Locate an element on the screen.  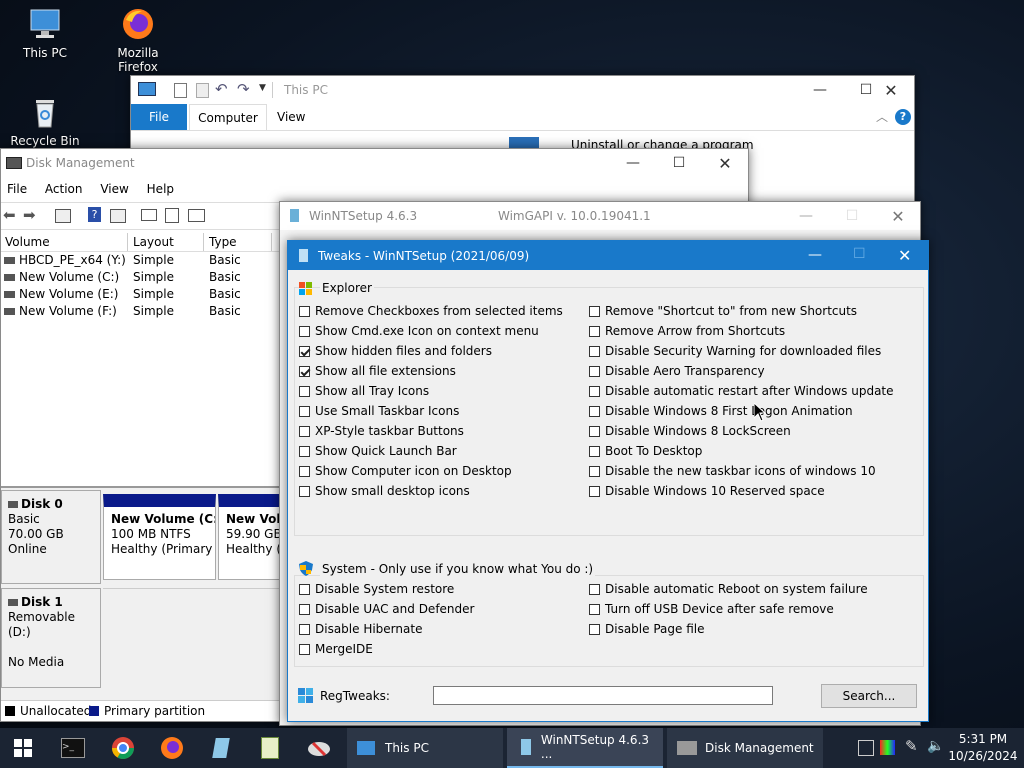
column-header-volume: Volume is located at coordinates (27, 242).